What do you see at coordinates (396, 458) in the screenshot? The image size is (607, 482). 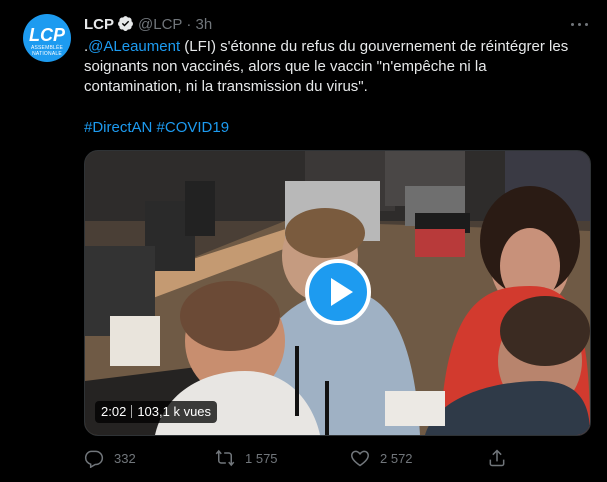 I see `like-count: 2 572` at bounding box center [396, 458].